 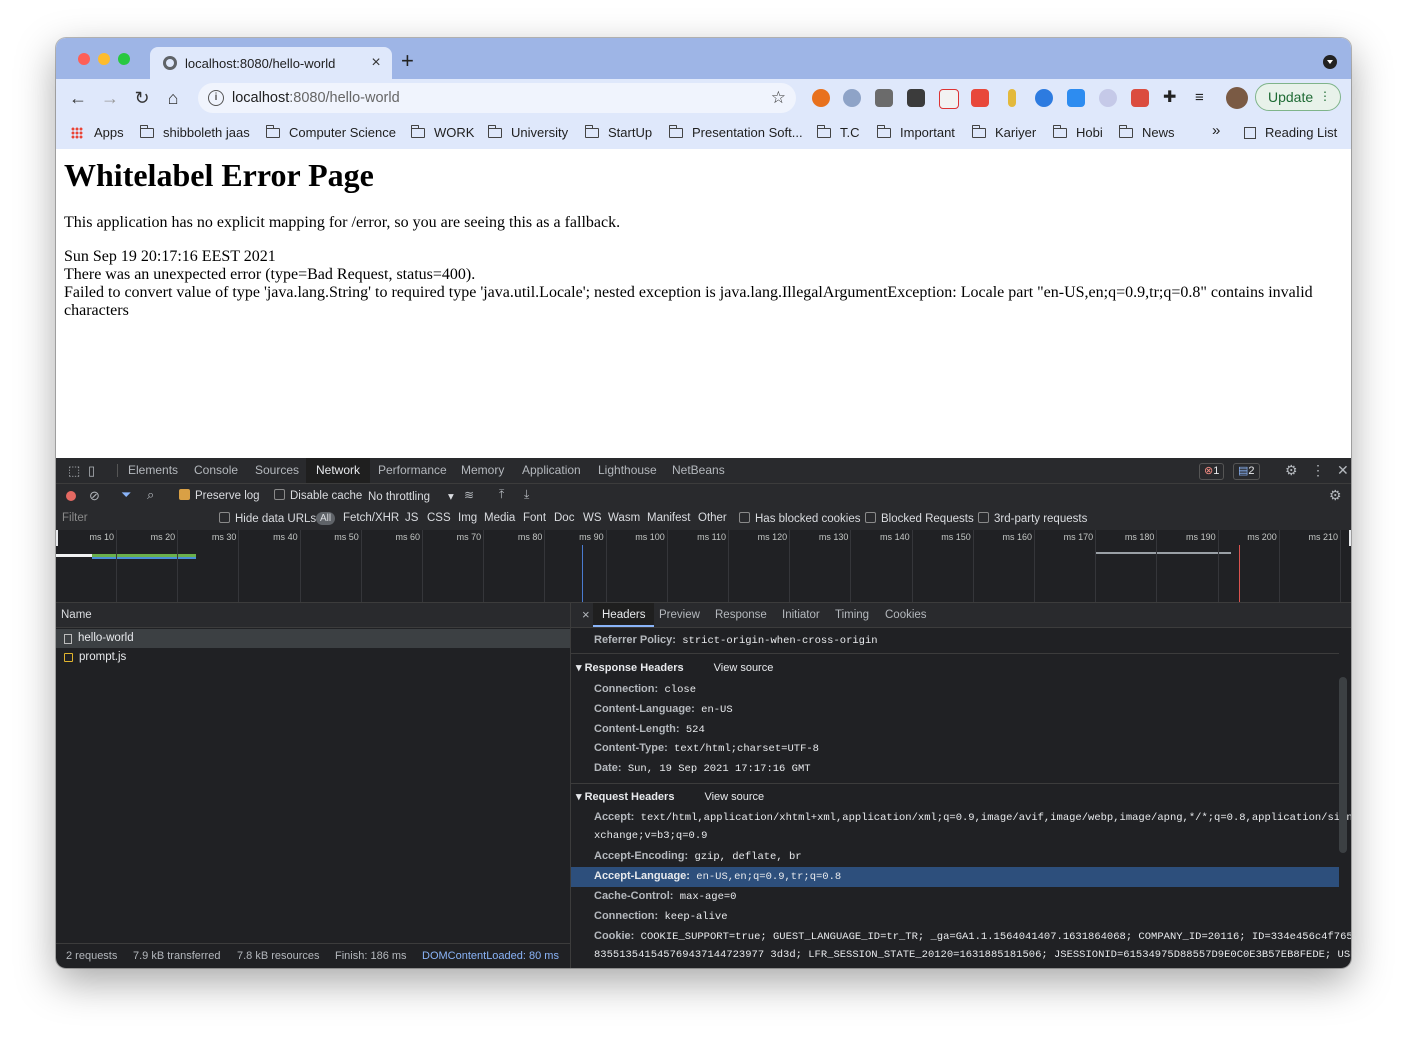 What do you see at coordinates (852, 615) in the screenshot?
I see `tab-timing: Timing` at bounding box center [852, 615].